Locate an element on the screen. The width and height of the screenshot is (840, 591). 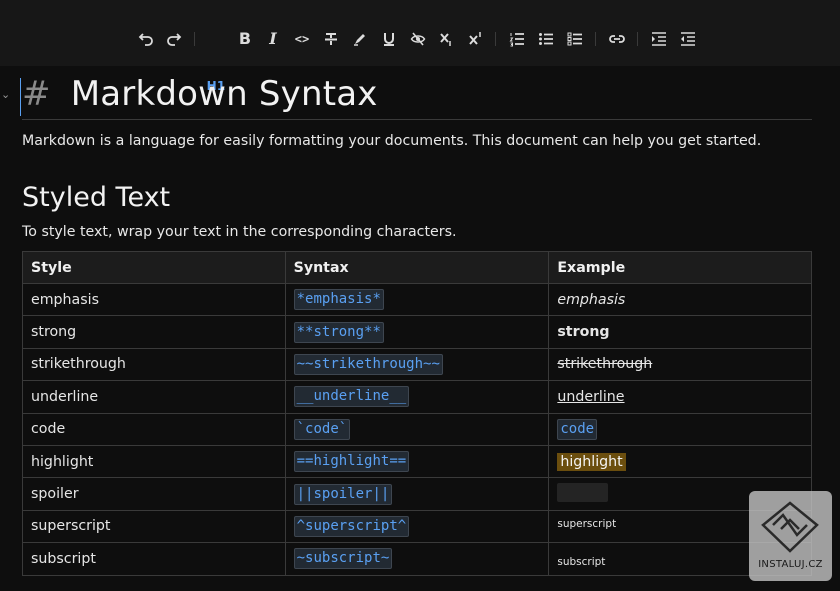
superscript-icon is located at coordinates (475, 38).